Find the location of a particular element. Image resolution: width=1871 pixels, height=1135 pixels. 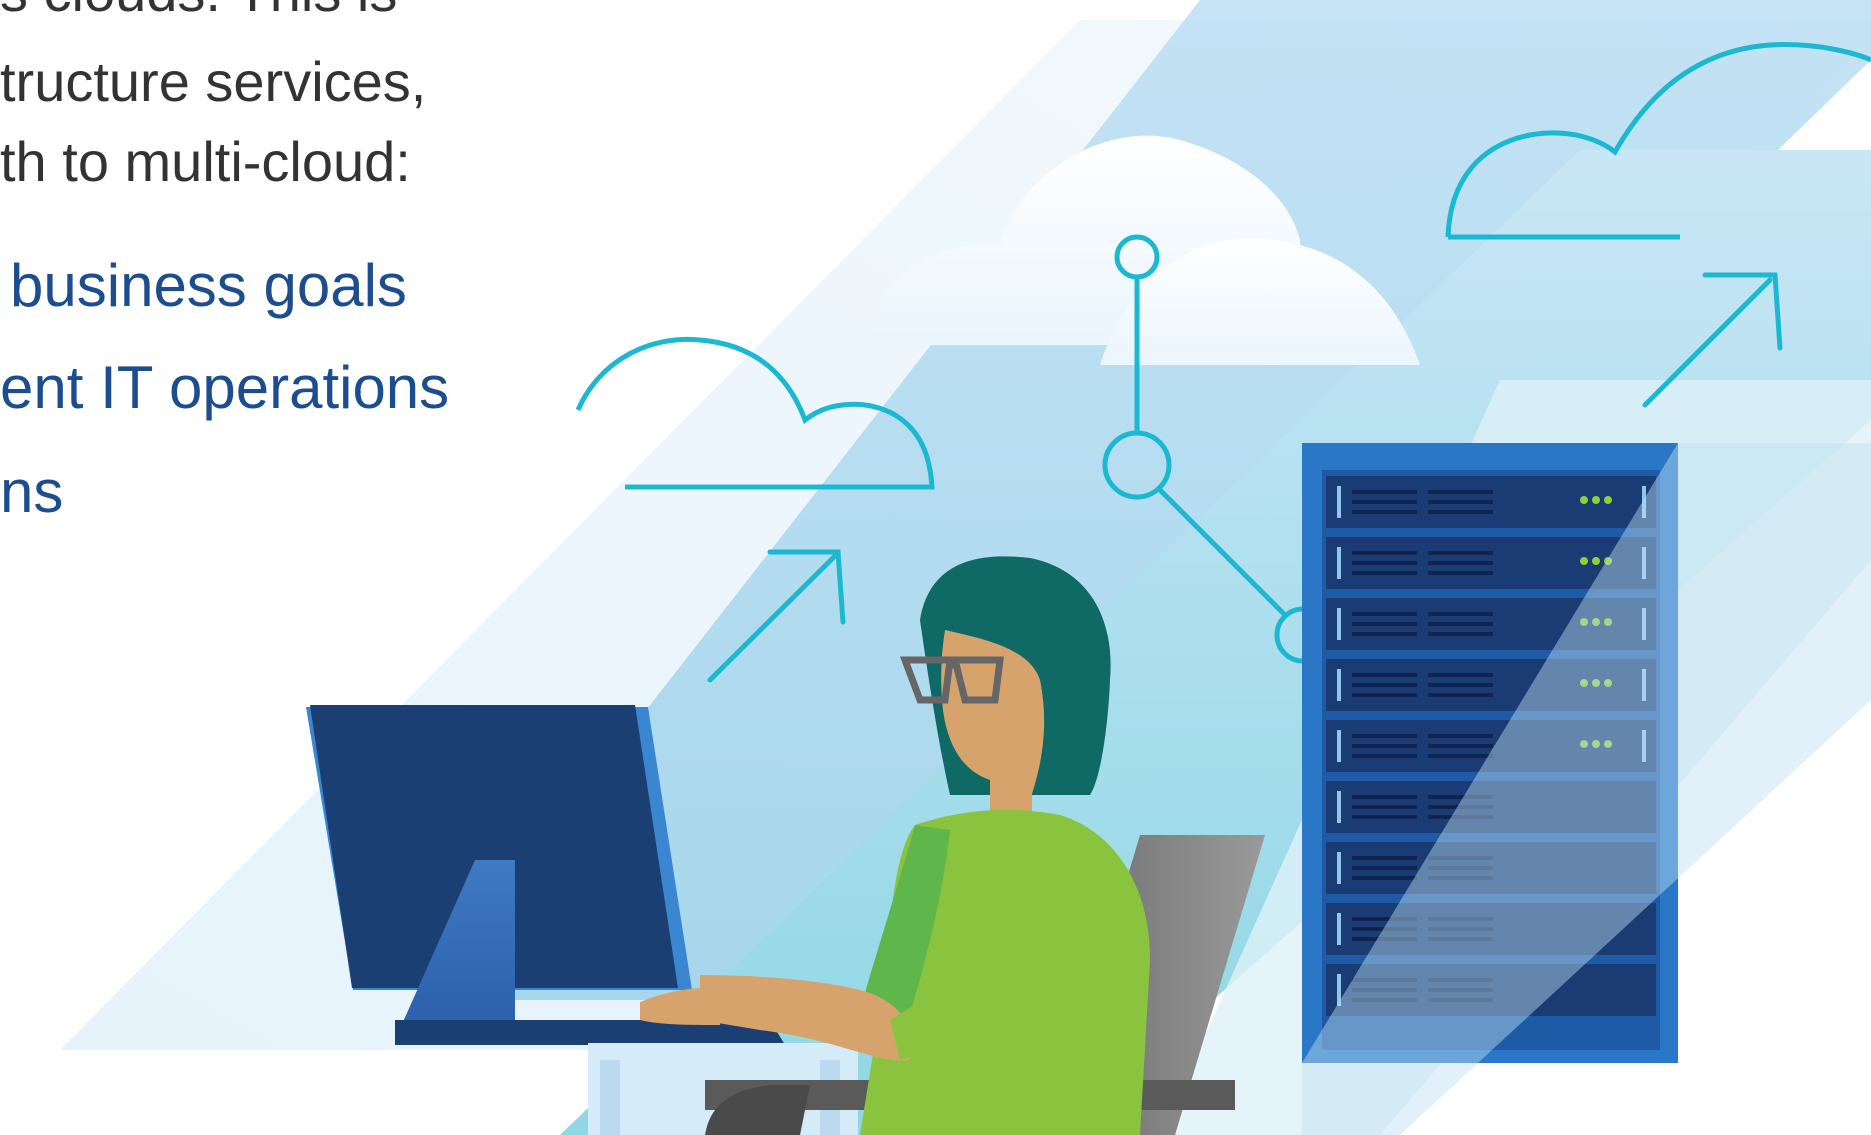

intro-line: th to multi-cloud: is located at coordinates (205, 161).